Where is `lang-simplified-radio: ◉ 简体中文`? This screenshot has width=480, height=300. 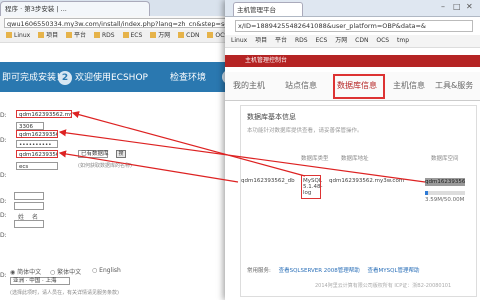 lang-simplified-radio: ◉ 简体中文 is located at coordinates (25, 271).